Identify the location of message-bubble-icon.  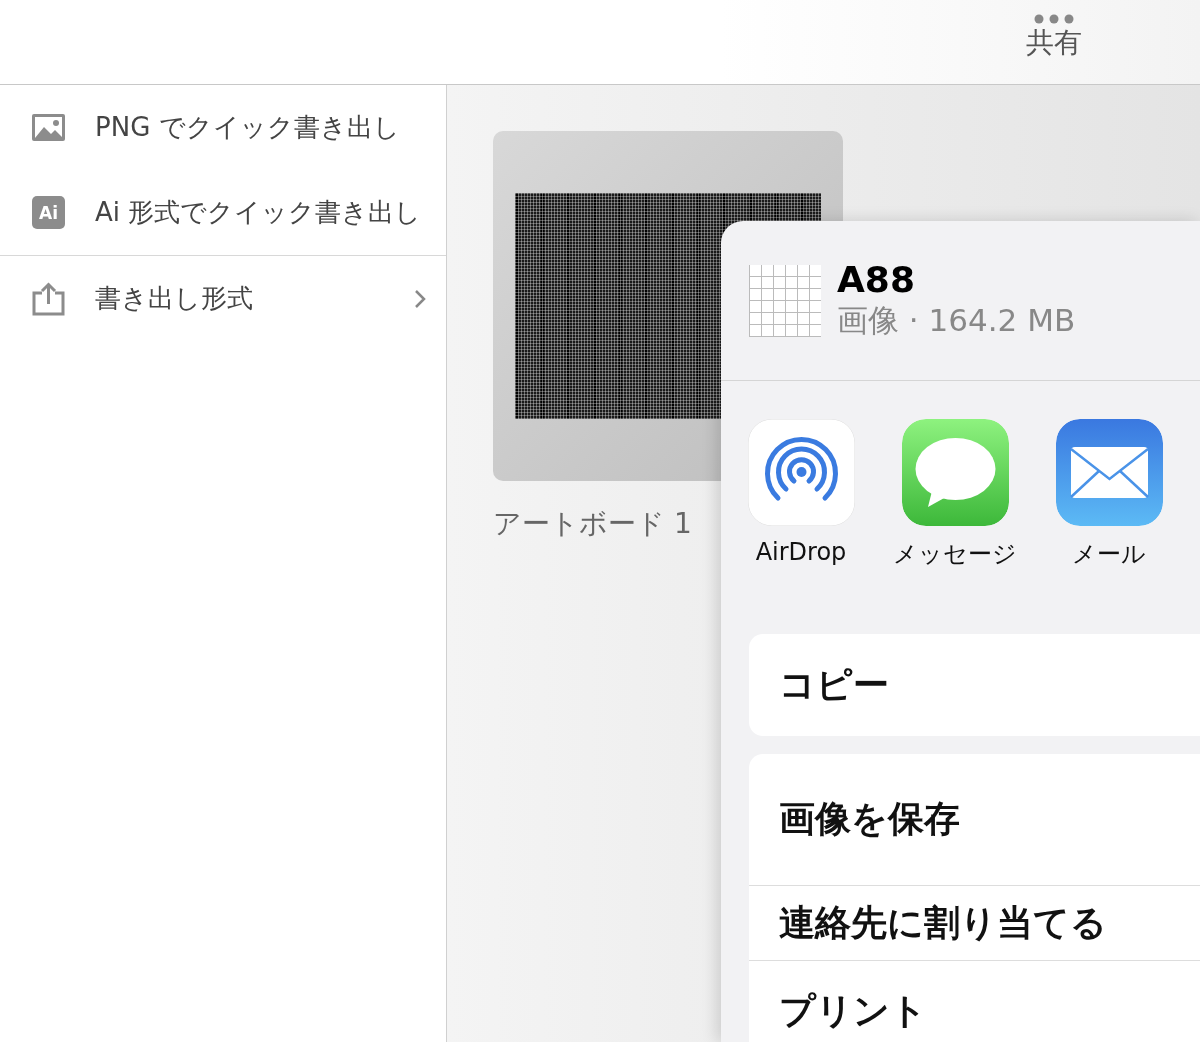
(955, 472).